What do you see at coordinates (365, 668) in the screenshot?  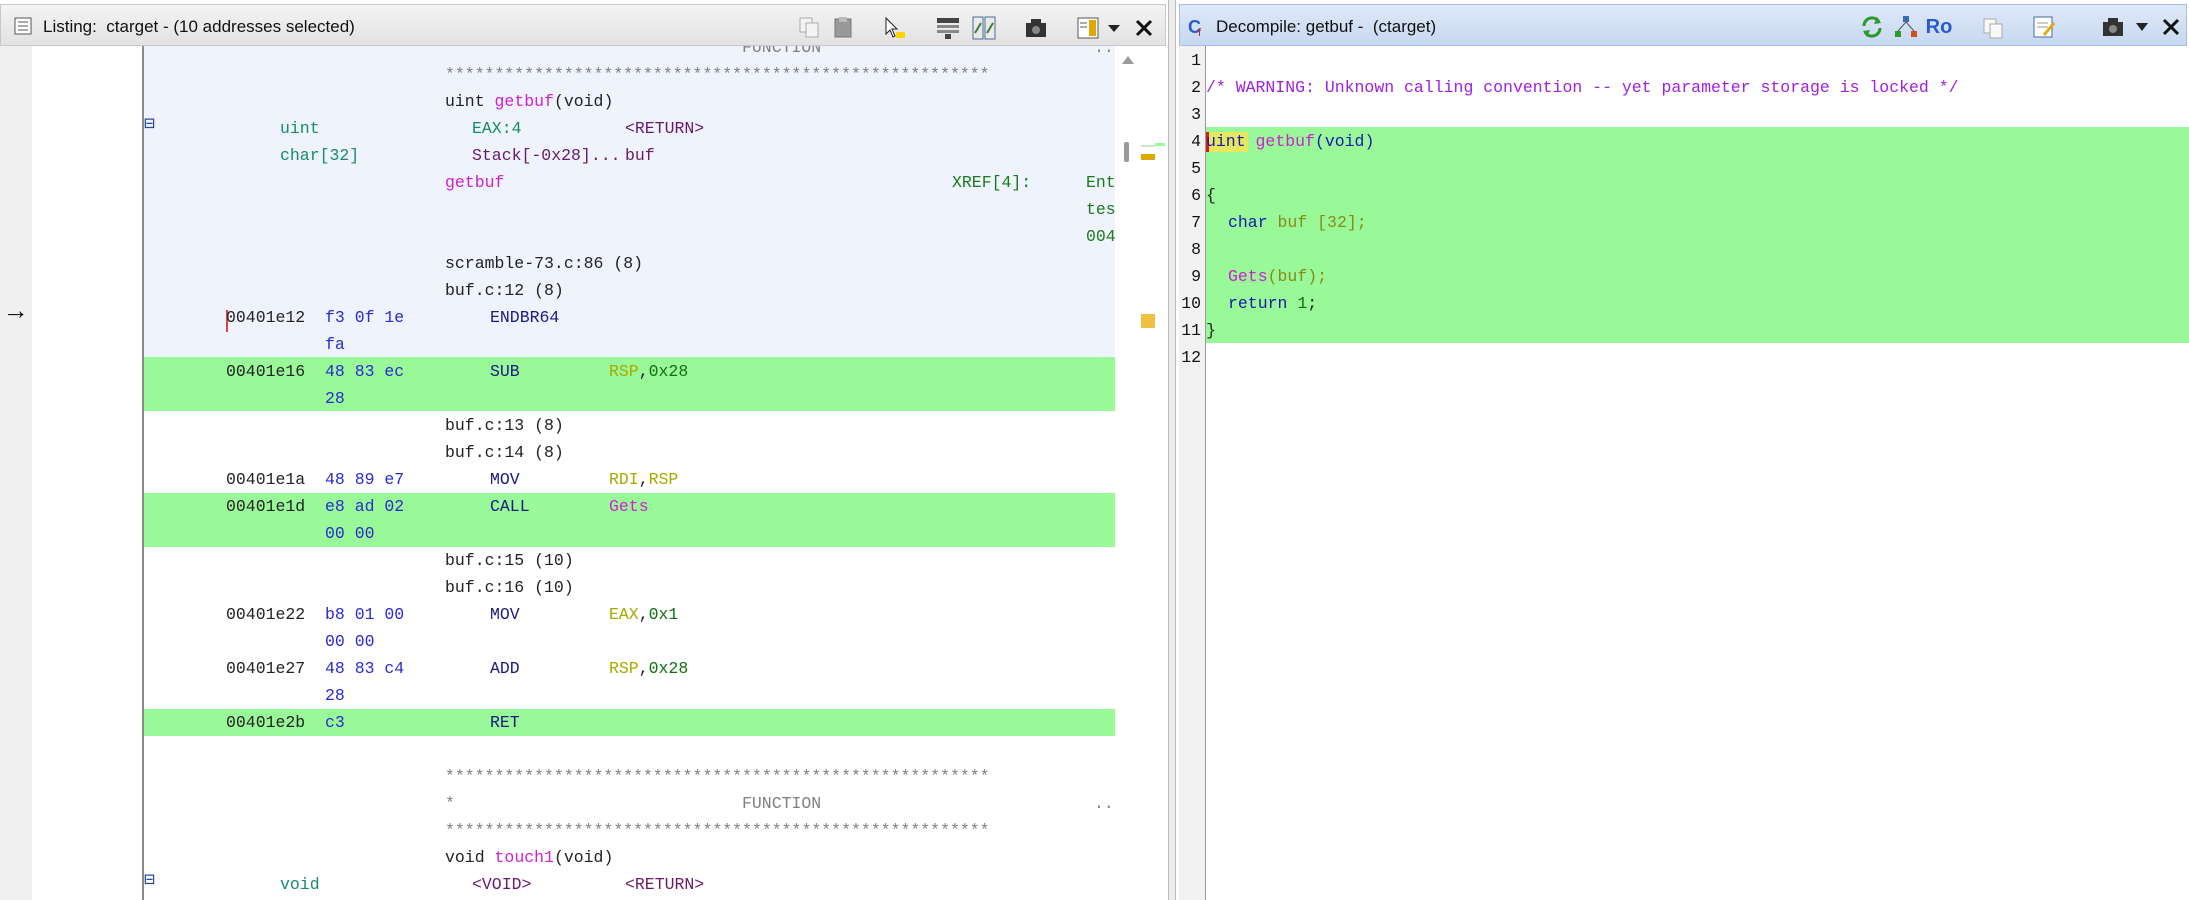 I see `instruction-bytes: 48 83 c4` at bounding box center [365, 668].